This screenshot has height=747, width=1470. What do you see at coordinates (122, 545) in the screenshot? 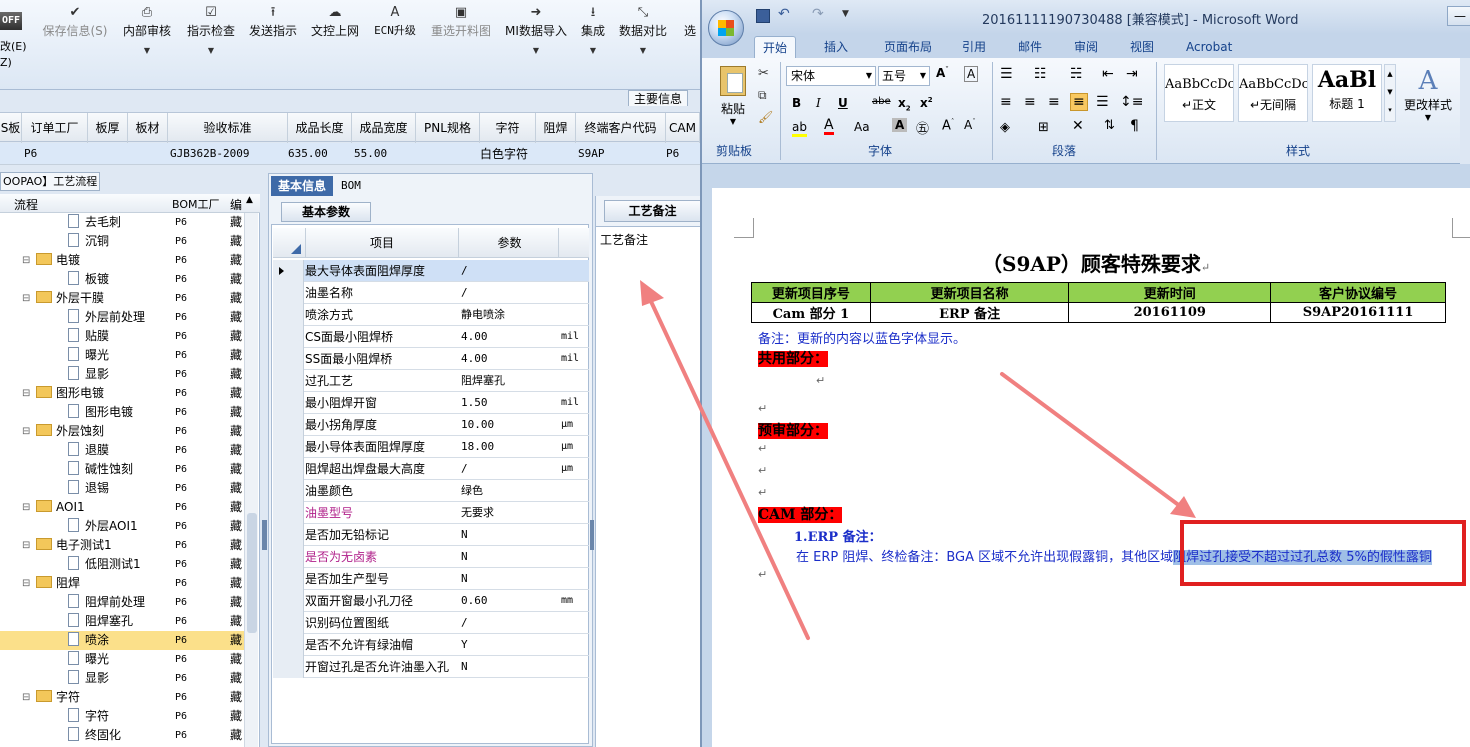
I see `tree-row: ⊟ 电子测试1 P6 藏` at bounding box center [122, 545].